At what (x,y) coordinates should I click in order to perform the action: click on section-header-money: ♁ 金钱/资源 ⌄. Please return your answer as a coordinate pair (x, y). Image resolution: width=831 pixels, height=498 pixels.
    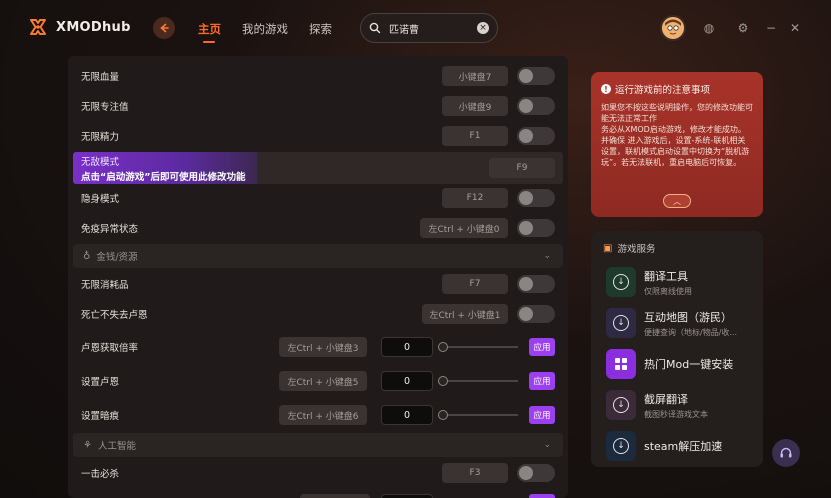
    Looking at the image, I should click on (318, 256).